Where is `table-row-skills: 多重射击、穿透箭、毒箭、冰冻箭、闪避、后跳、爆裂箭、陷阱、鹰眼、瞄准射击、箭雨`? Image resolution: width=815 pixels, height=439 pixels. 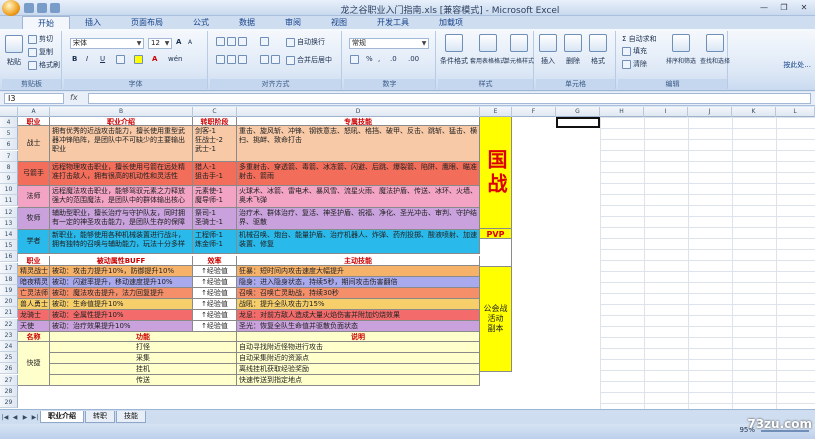
table-row-skills: 多重射击、穿透箭、毒箭、冰冻箭、闪避、后跳、爆裂箭、陷阱、鹰眼、瞄准射击、箭雨 is located at coordinates (358, 174).